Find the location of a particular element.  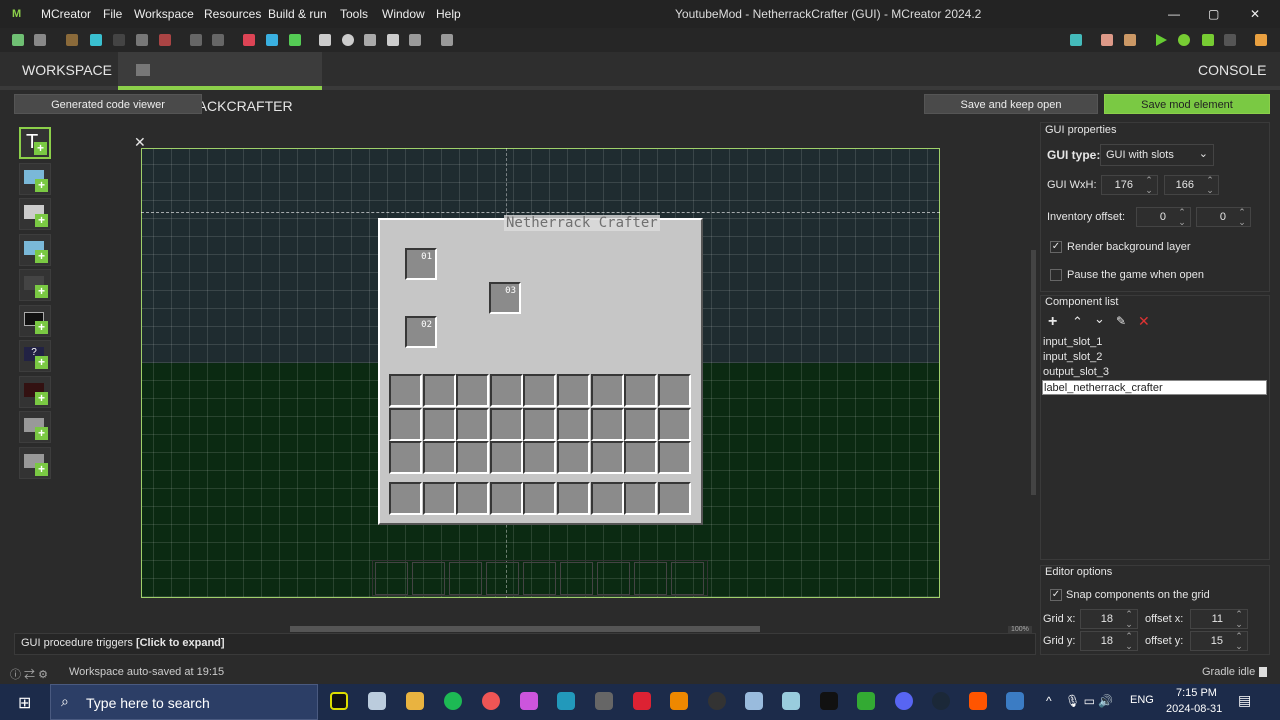

offset-y-spinner: 15 is located at coordinates (1219, 641).